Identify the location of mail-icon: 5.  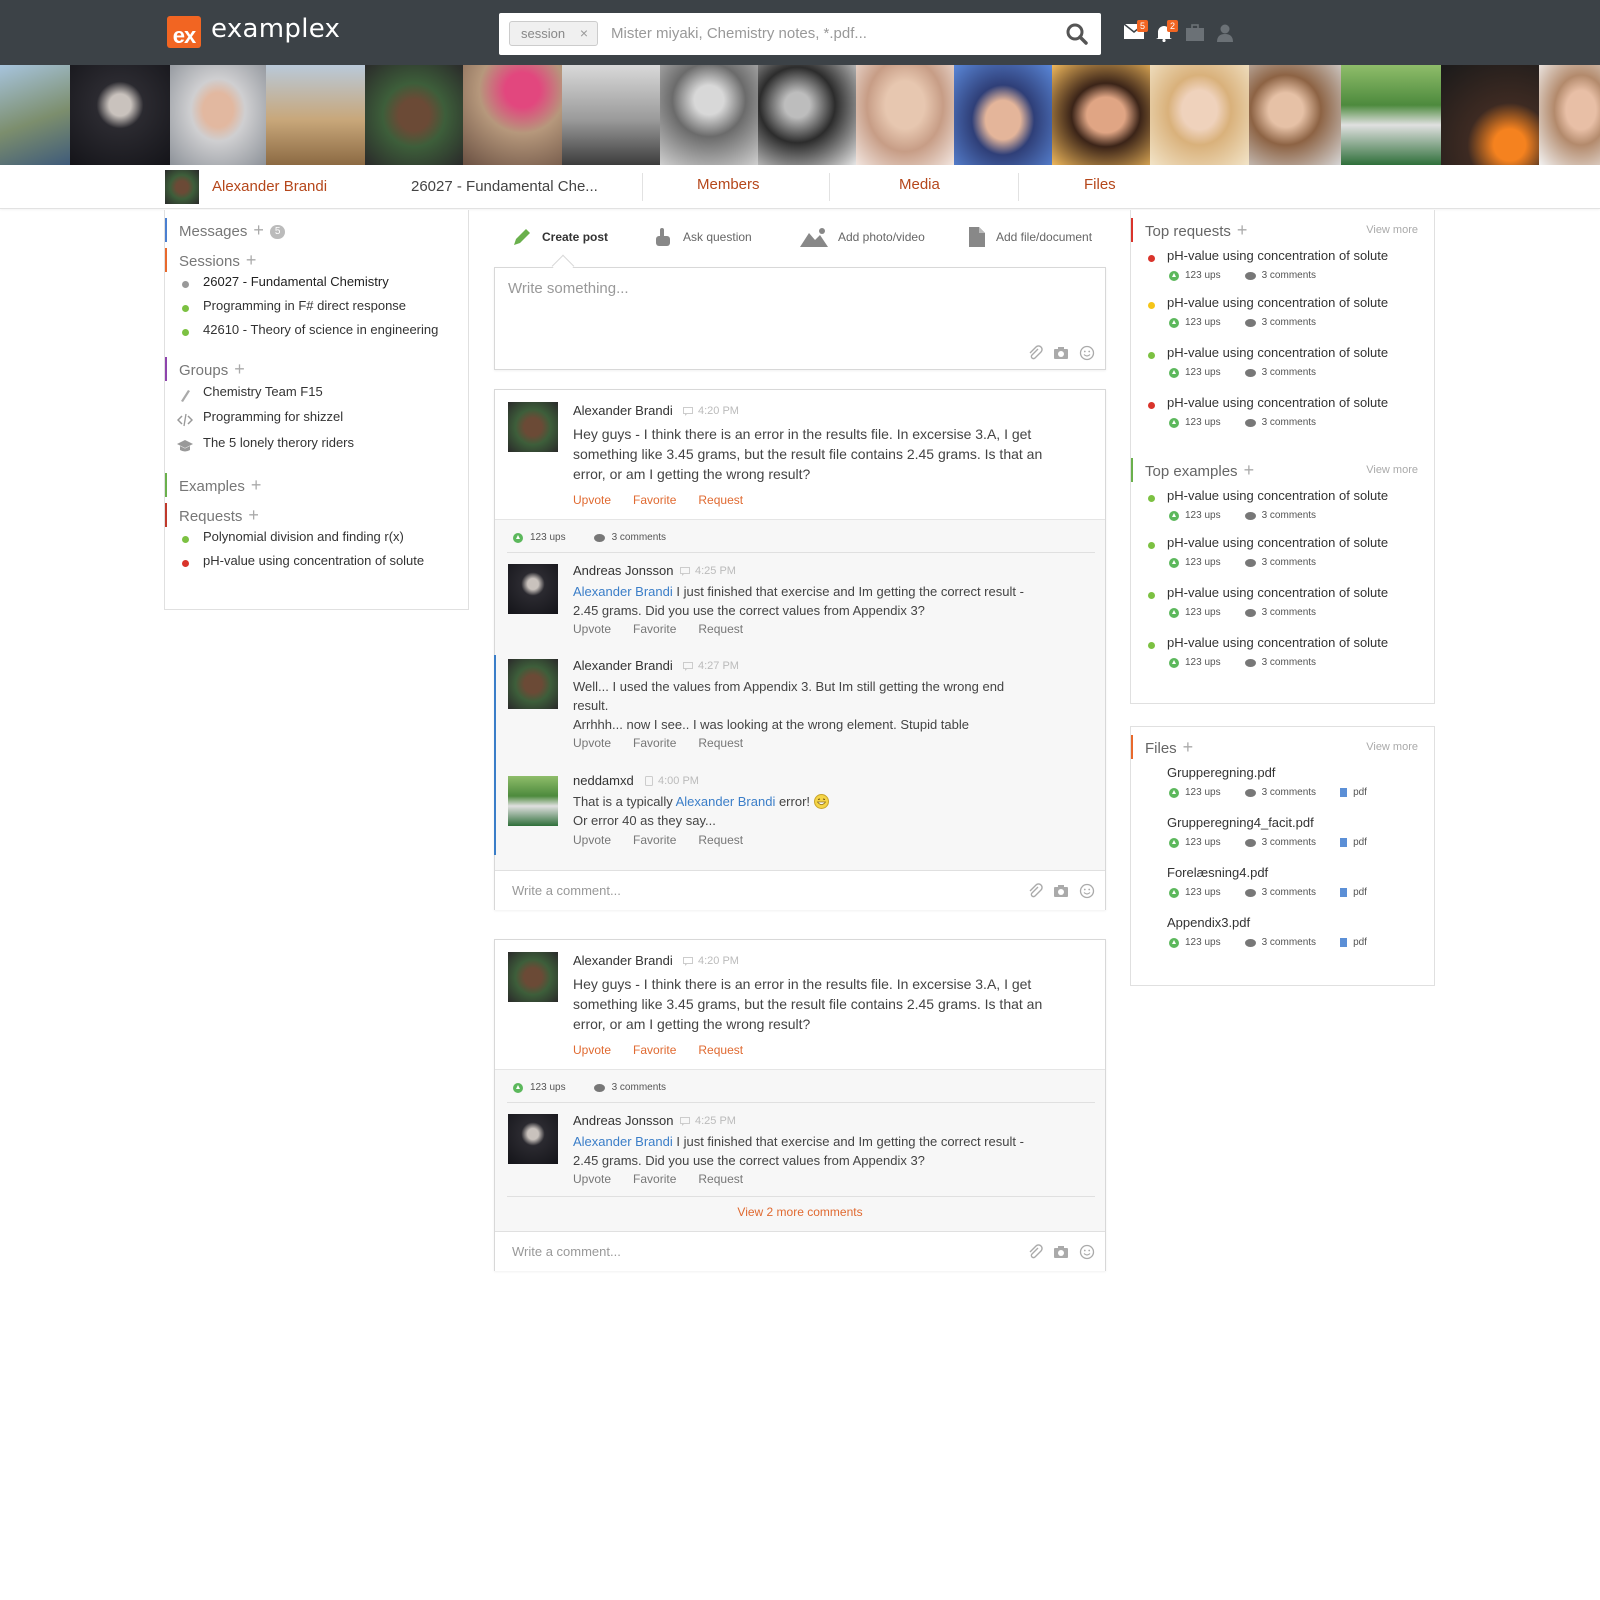
(1136, 32).